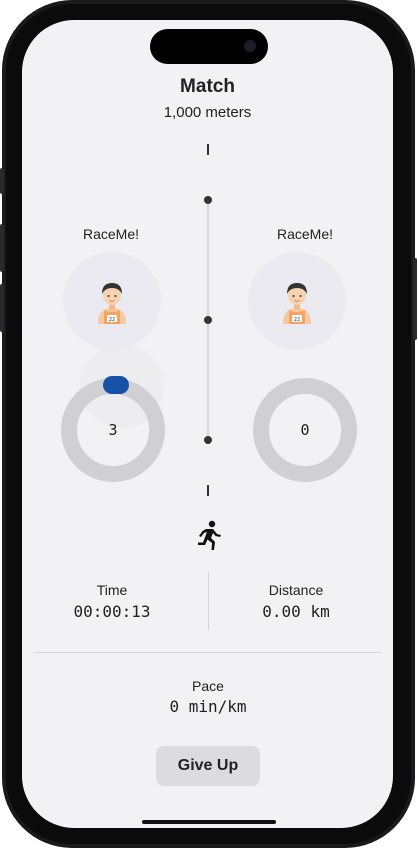 The image size is (418, 850). I want to click on racer-name-left: RaceMe!, so click(111, 234).